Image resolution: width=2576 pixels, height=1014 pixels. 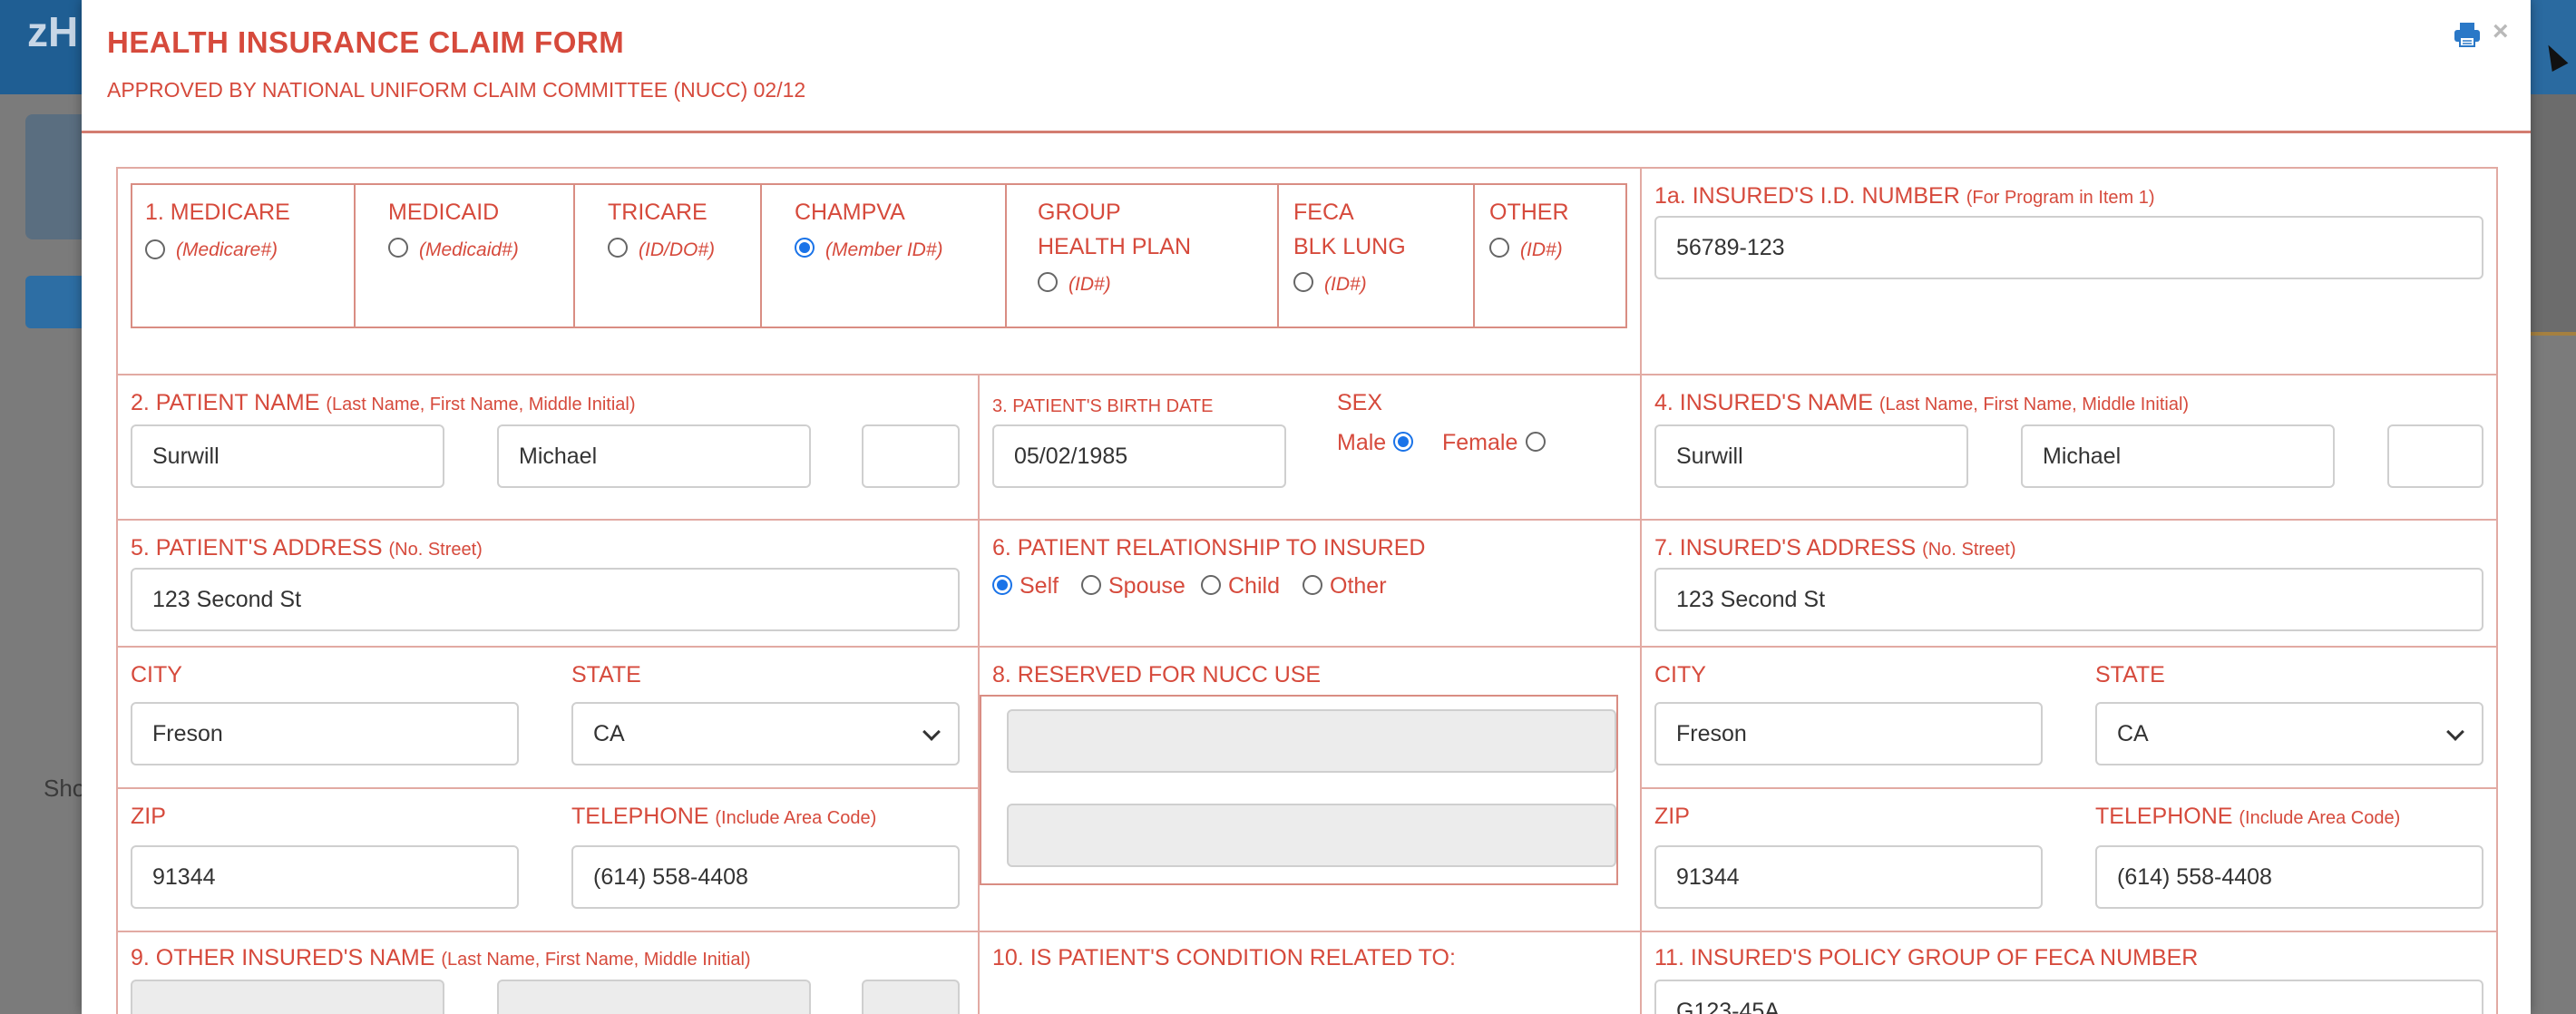 I want to click on program-medicare-label: 1. MEDICARE, so click(x=217, y=212).